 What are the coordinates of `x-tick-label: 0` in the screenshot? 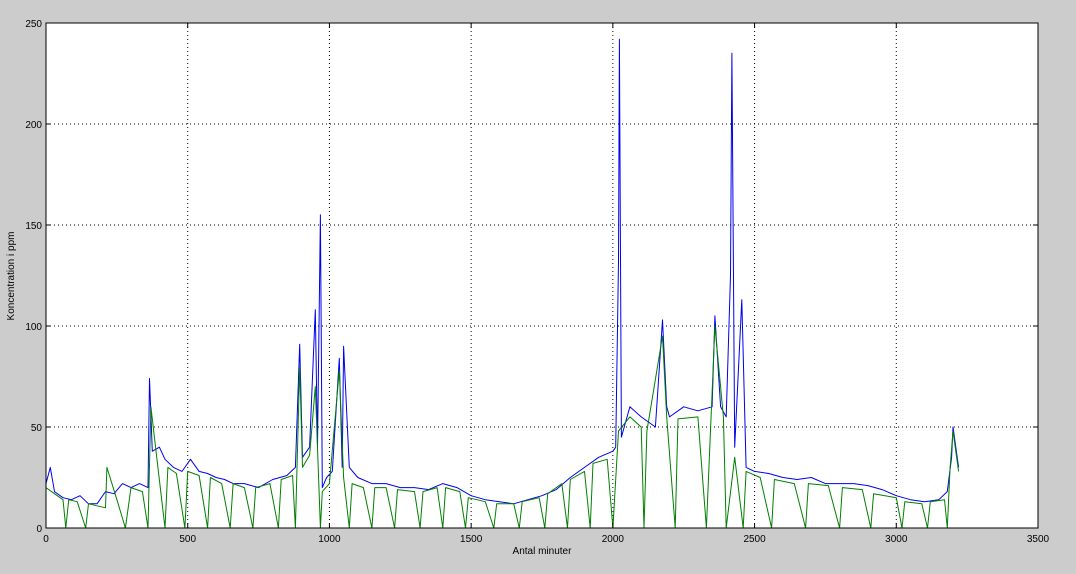 It's located at (46, 539).